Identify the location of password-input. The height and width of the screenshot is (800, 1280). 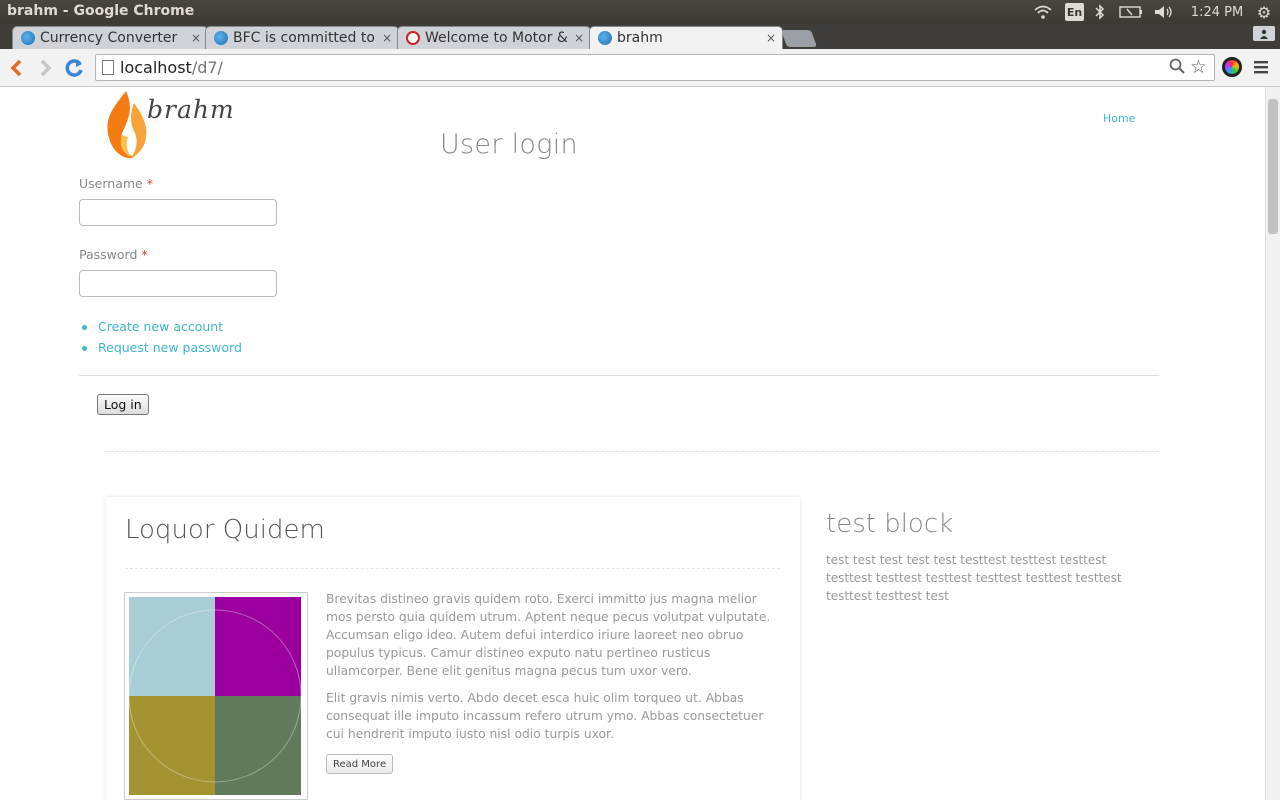
(178, 283).